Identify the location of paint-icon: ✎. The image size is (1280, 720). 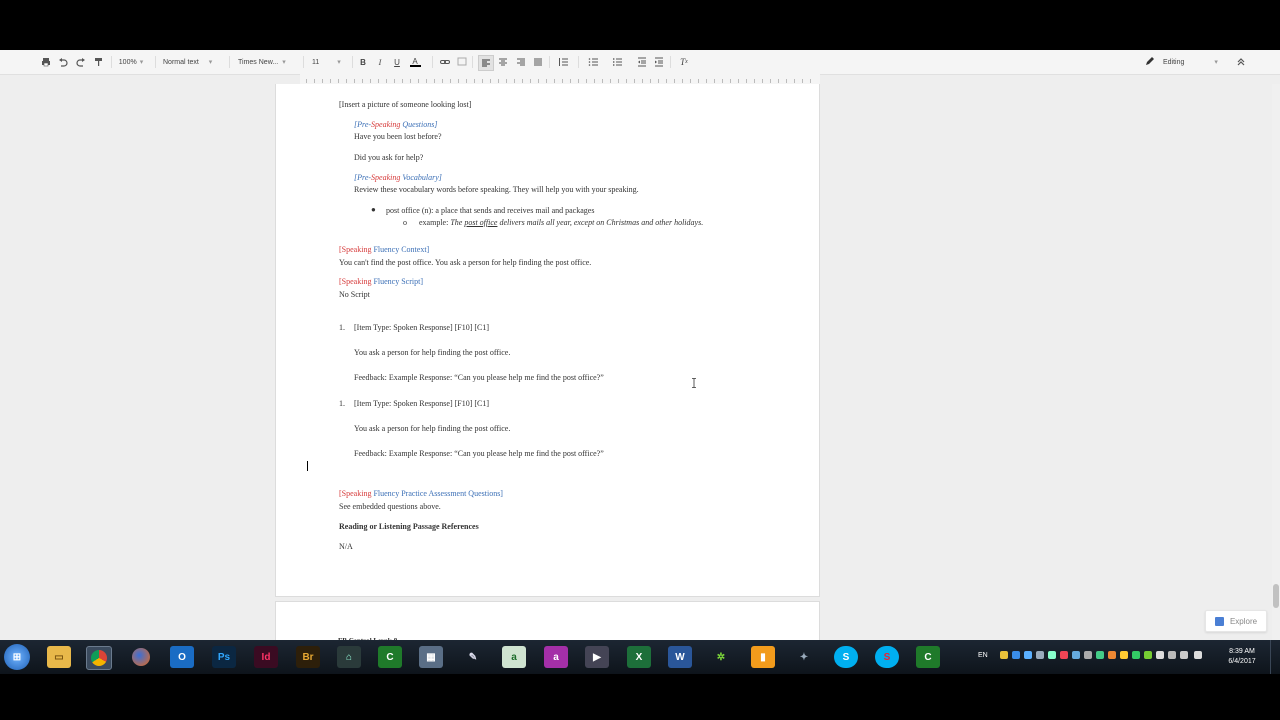
(473, 657).